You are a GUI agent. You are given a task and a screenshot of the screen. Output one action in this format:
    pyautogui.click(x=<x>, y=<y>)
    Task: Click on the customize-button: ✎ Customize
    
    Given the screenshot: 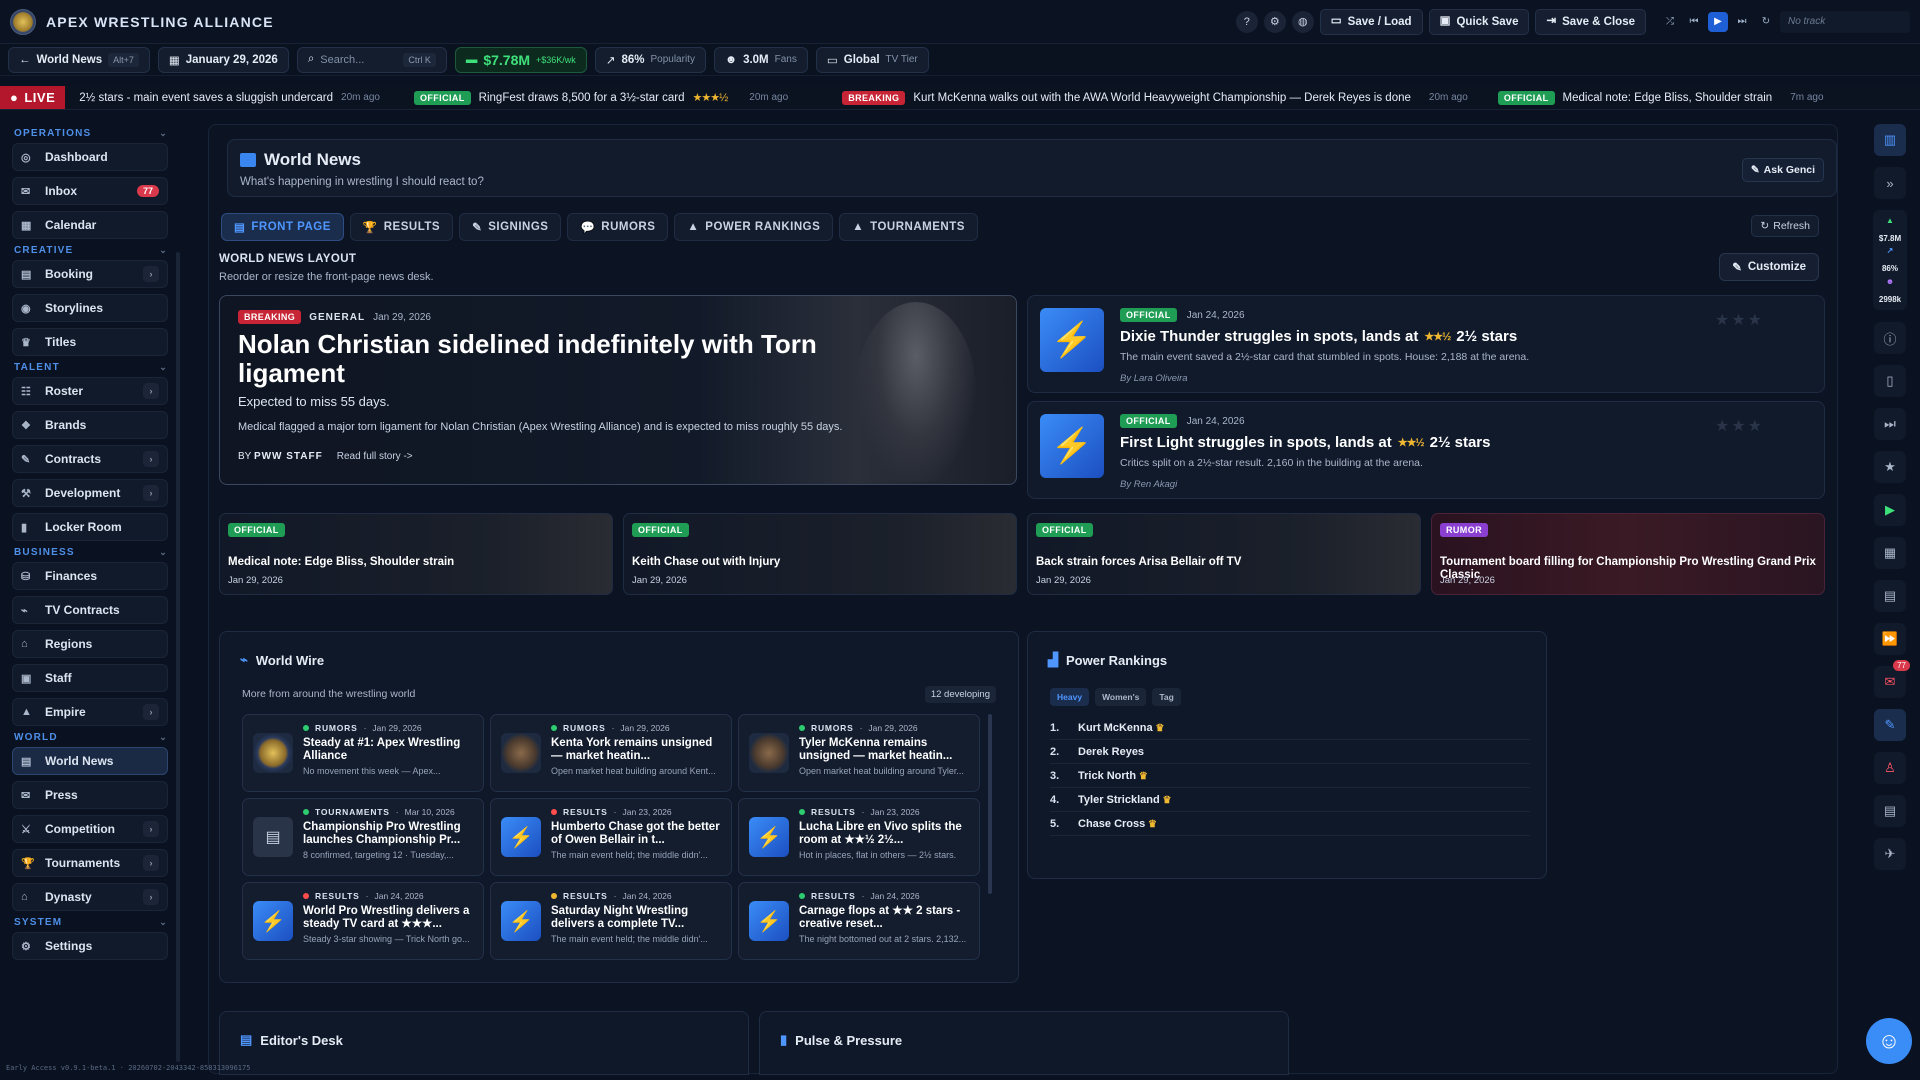 What is the action you would take?
    pyautogui.click(x=1769, y=267)
    